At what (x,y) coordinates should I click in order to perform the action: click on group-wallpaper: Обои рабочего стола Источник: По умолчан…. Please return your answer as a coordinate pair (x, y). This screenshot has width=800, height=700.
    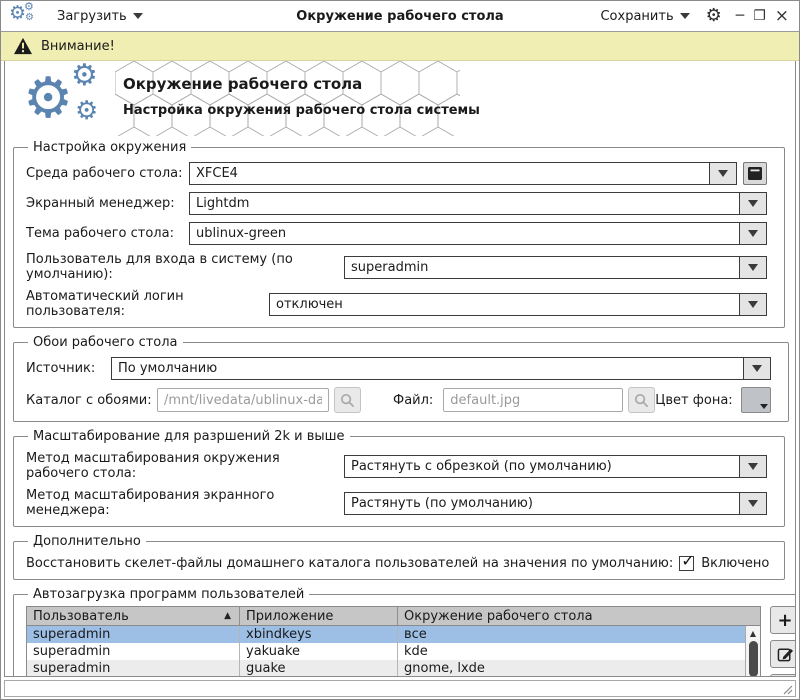
    Looking at the image, I should click on (401, 378).